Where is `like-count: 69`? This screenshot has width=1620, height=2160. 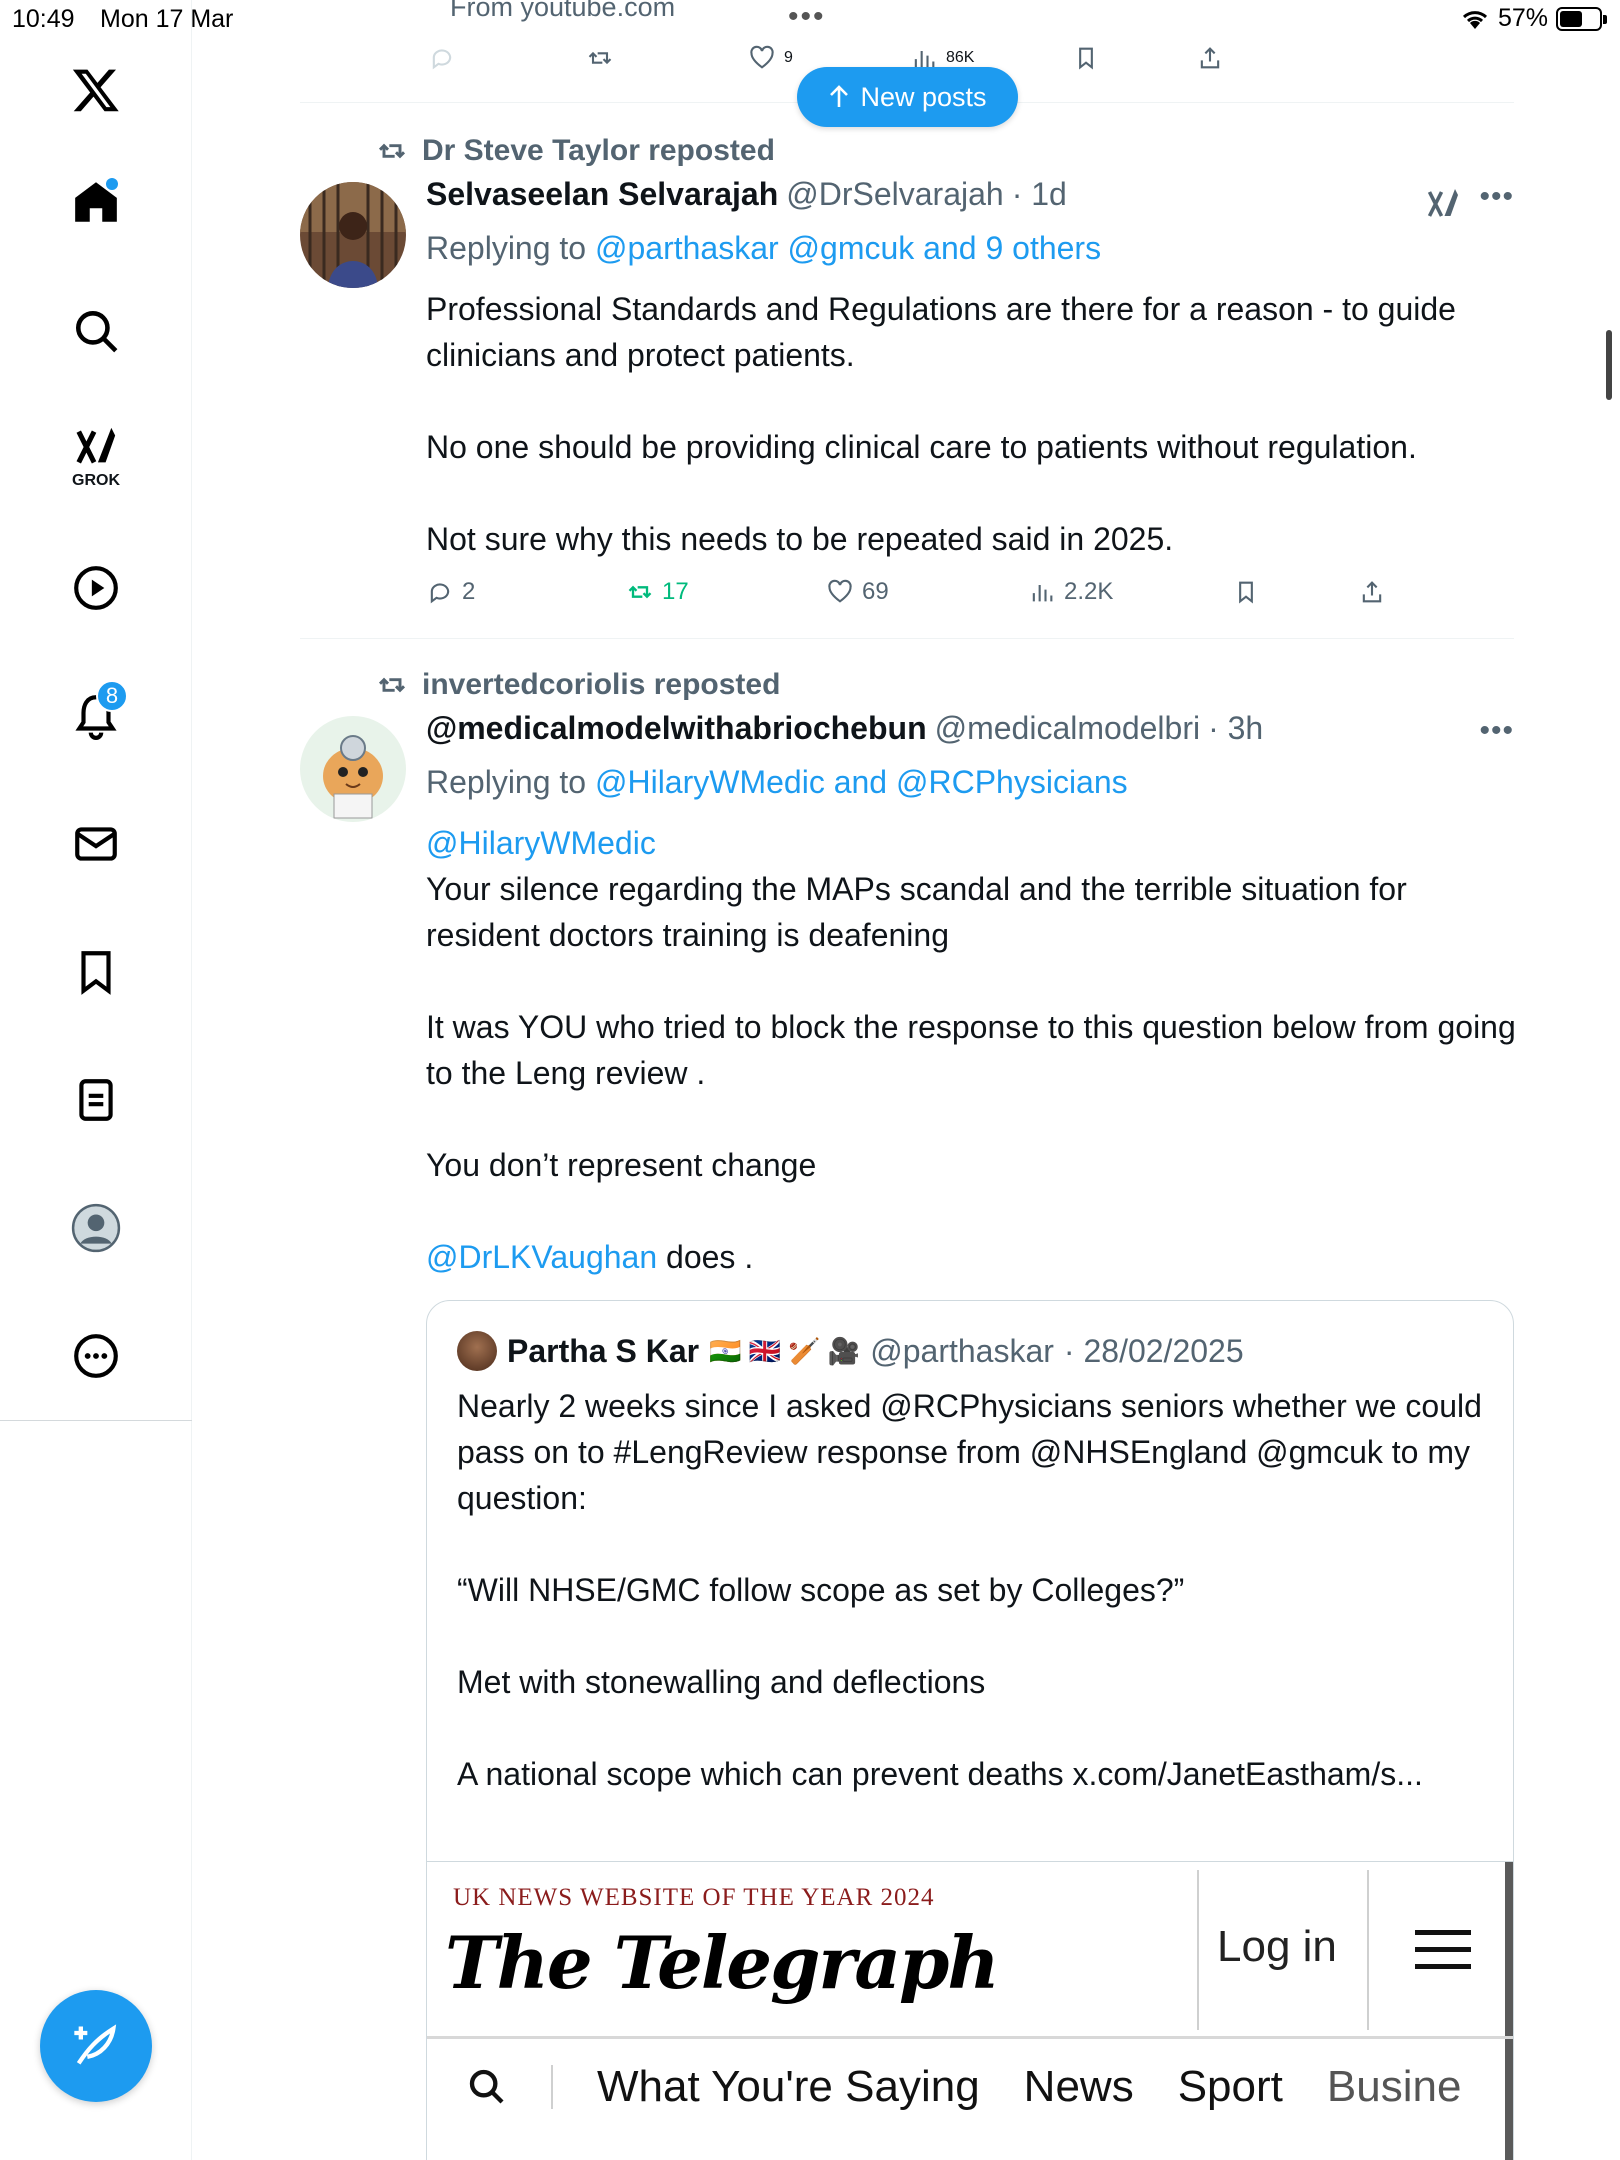 like-count: 69 is located at coordinates (875, 591).